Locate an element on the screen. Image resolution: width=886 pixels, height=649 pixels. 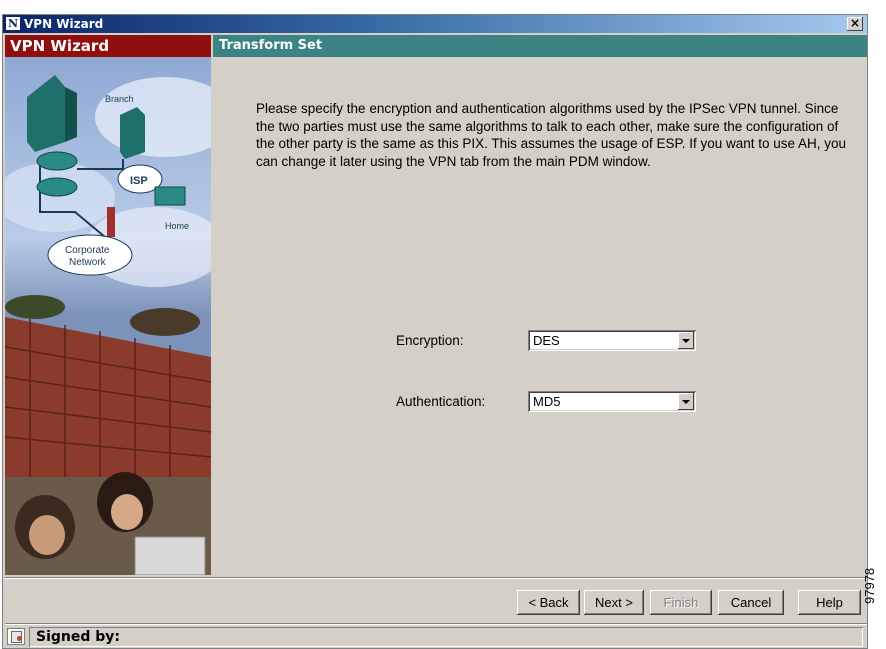
encryption-select: DES is located at coordinates (612, 340).